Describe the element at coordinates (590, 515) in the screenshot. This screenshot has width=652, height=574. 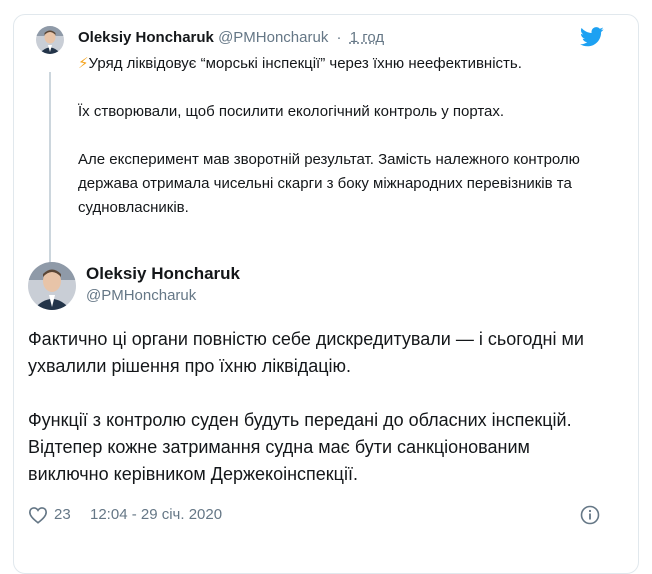
I see `info-icon` at that location.